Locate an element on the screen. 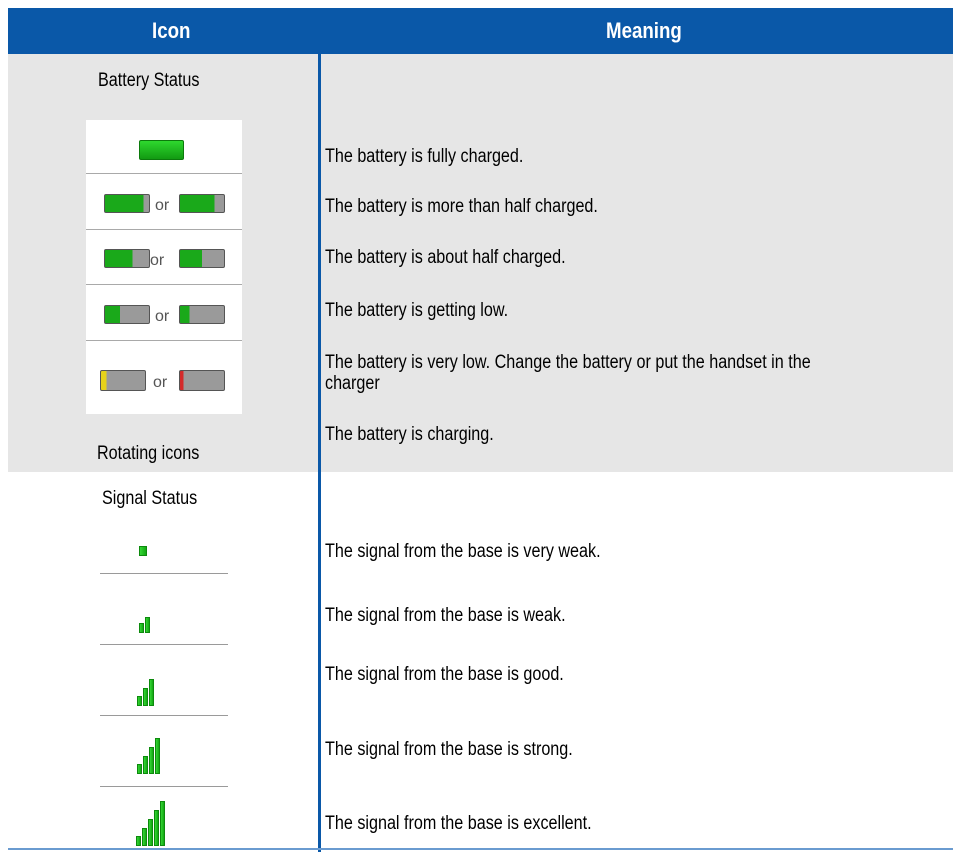 This screenshot has width=953, height=852. rotating-icons-label: Rotating icons is located at coordinates (148, 453).